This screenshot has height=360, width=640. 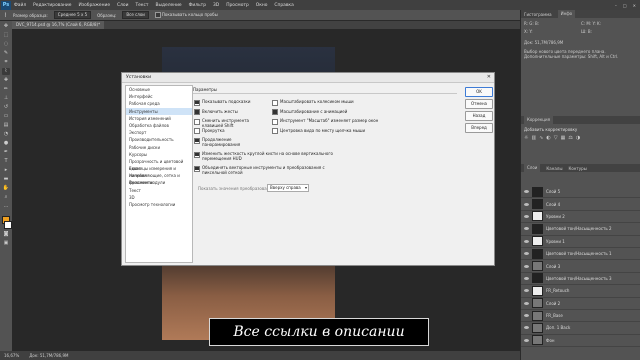 What do you see at coordinates (580, 316) in the screenshot?
I see `layer-row: FR_Base` at bounding box center [580, 316].